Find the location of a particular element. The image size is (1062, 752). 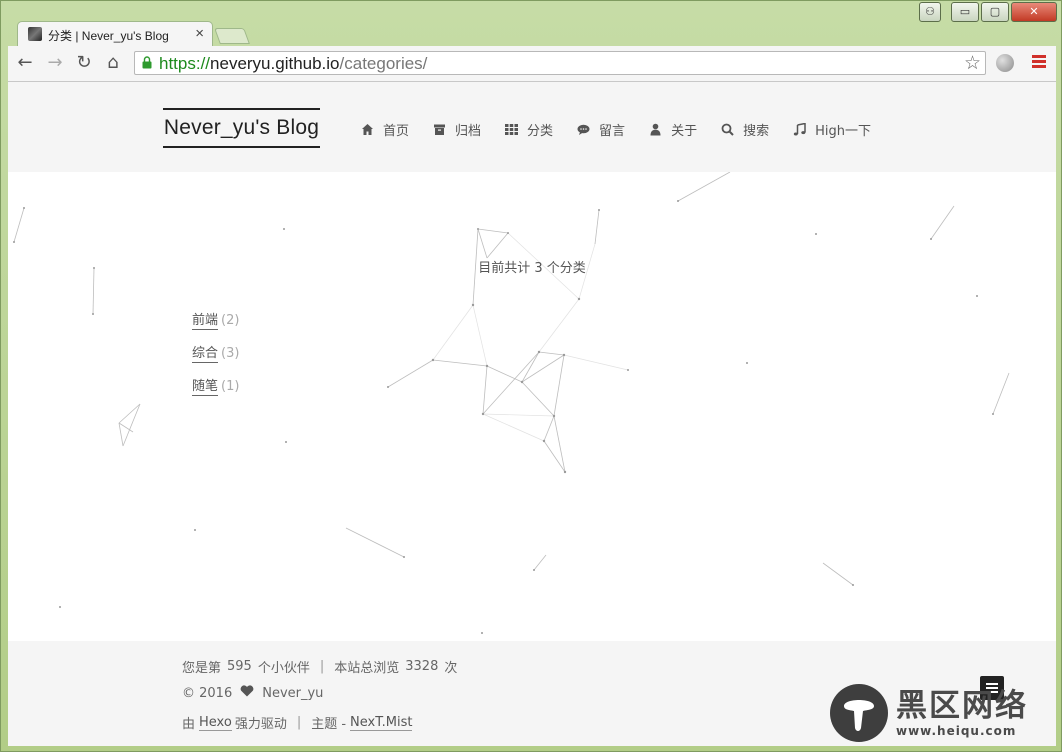

maximize-button: ▢ is located at coordinates (995, 12).